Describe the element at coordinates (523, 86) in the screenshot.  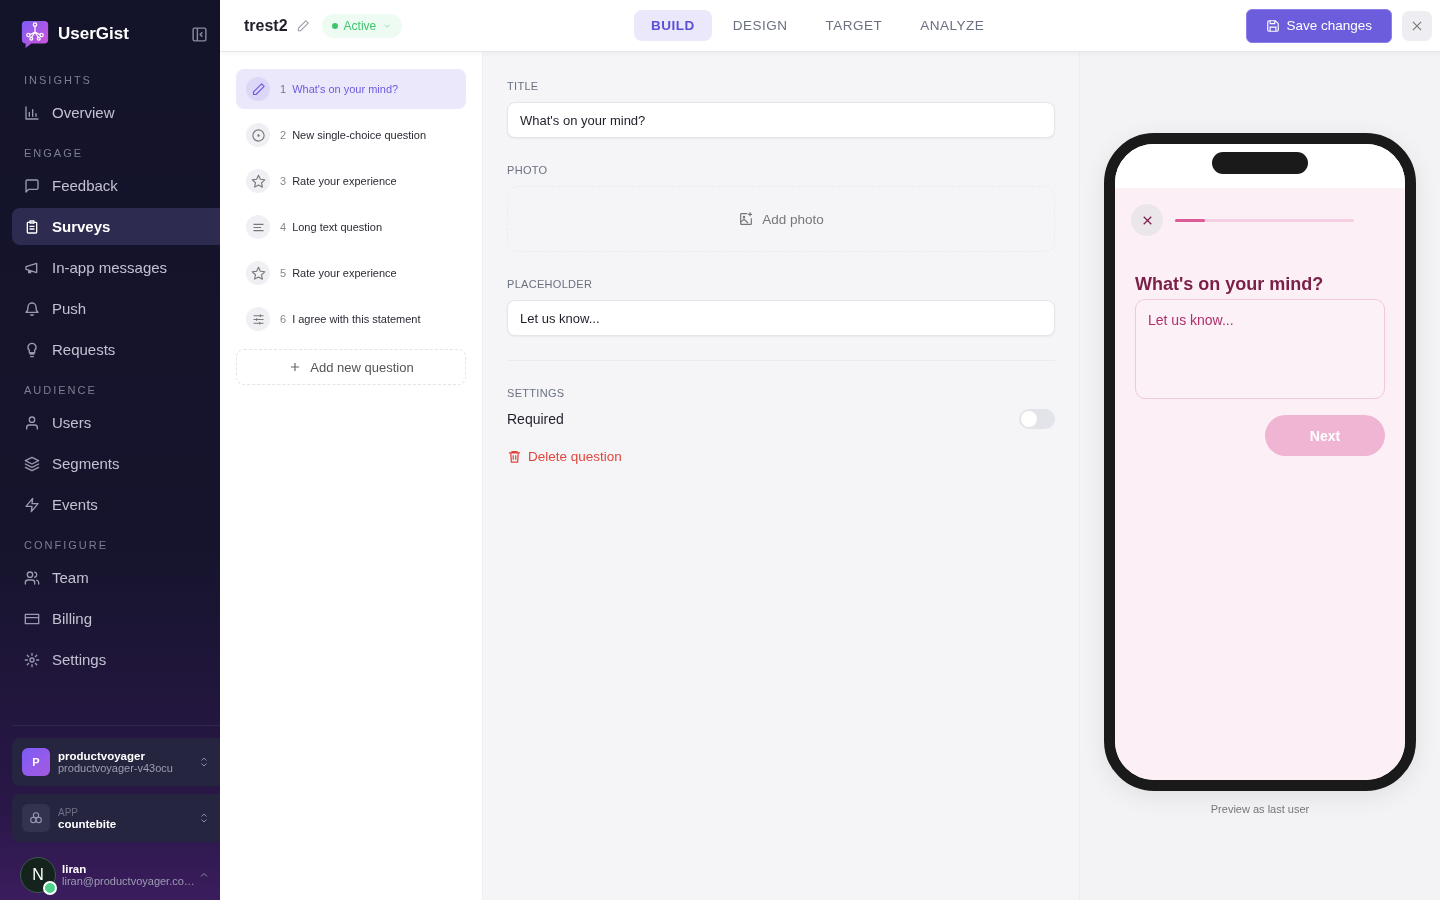
I see `field-label: TITLE` at that location.